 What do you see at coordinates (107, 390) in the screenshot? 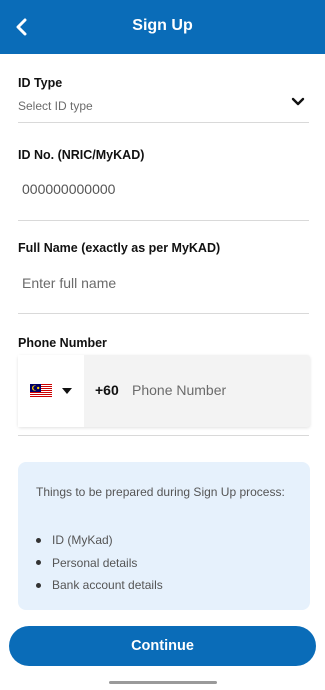
I see `dial-code: +60` at bounding box center [107, 390].